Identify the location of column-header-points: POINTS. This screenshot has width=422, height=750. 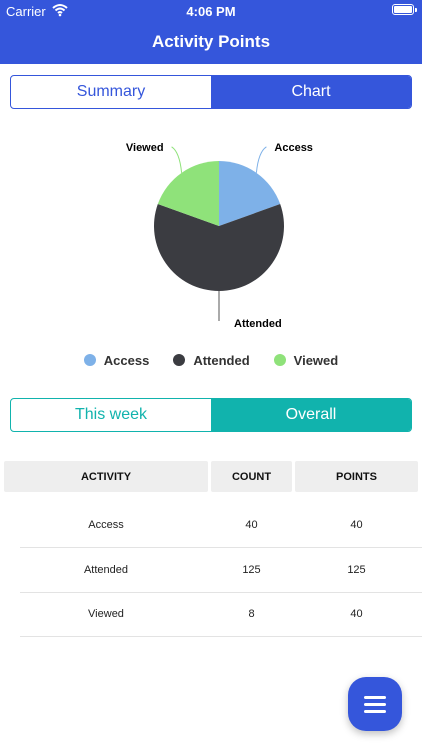
(356, 476).